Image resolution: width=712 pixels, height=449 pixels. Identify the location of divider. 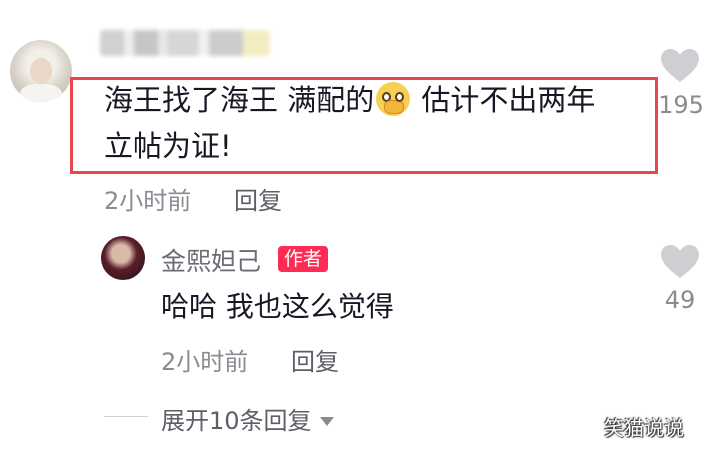
(126, 416).